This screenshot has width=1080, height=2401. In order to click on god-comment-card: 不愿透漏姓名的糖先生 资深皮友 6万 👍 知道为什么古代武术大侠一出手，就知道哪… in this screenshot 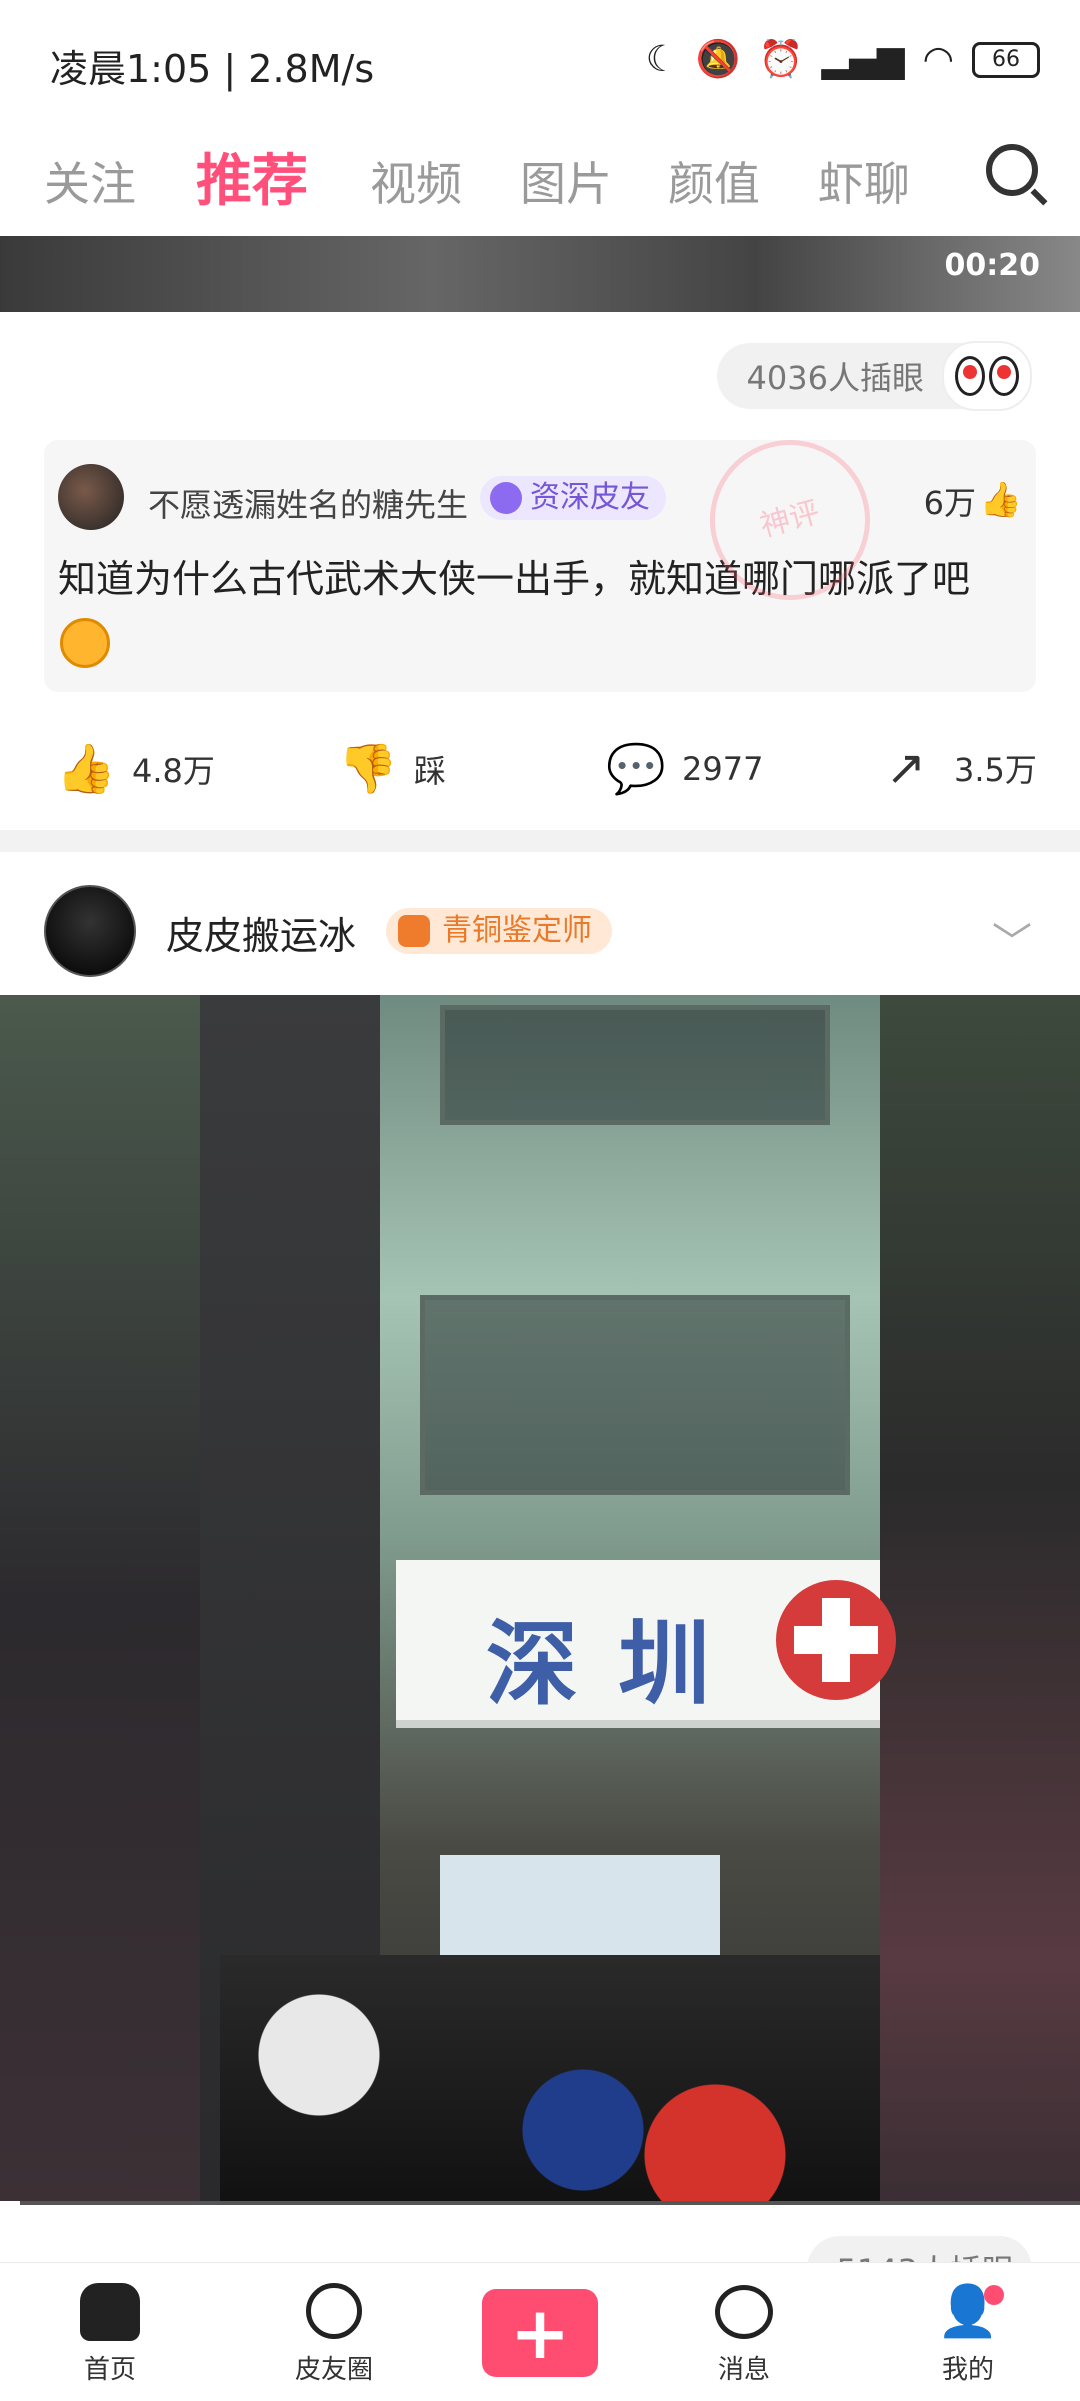, I will do `click(540, 566)`.